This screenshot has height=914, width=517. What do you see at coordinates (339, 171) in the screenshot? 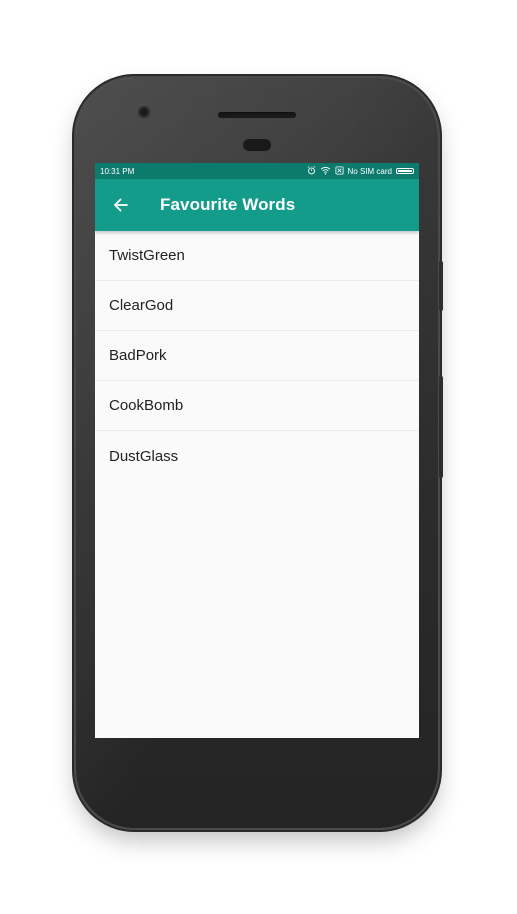
I see `no-sim-icon` at bounding box center [339, 171].